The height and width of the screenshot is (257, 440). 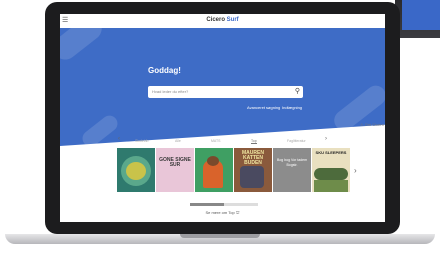 I want to click on carousel-next-arrow: ›, so click(x=355, y=170).